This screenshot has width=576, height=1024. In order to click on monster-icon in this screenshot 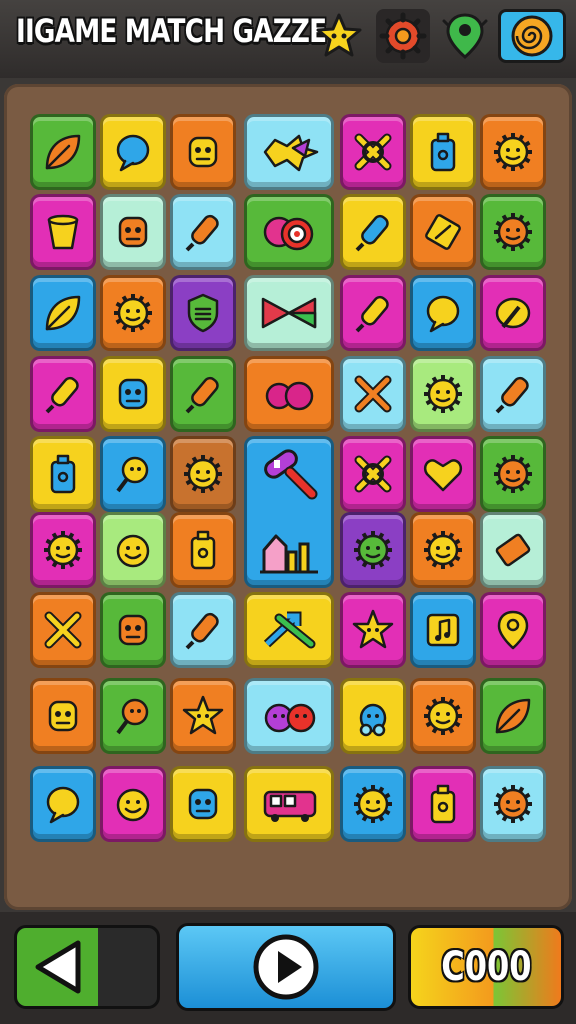, I will do `click(63, 716)`.